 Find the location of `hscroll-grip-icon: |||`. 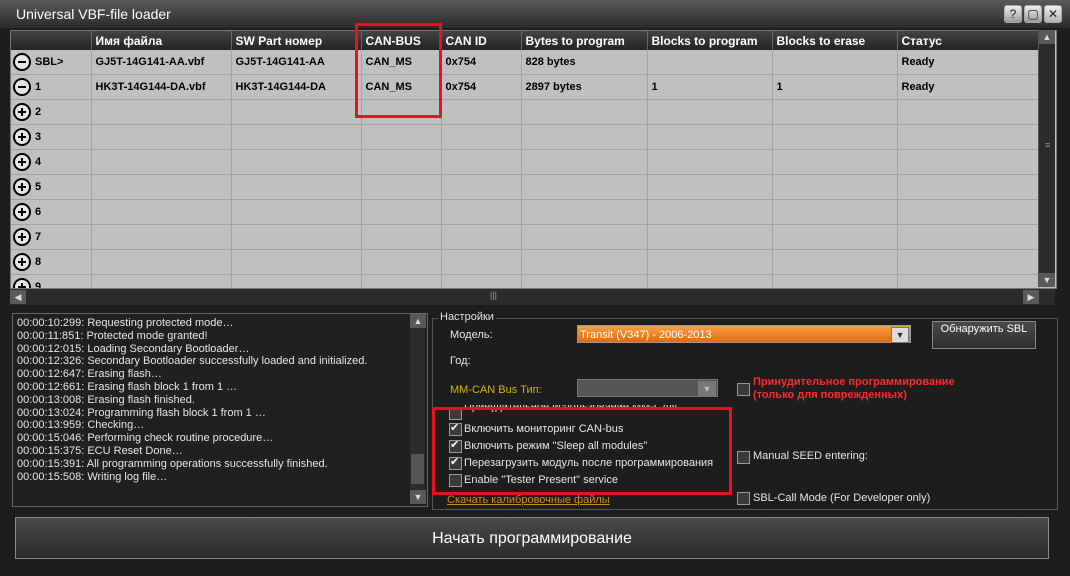

hscroll-grip-icon: ||| is located at coordinates (493, 295).